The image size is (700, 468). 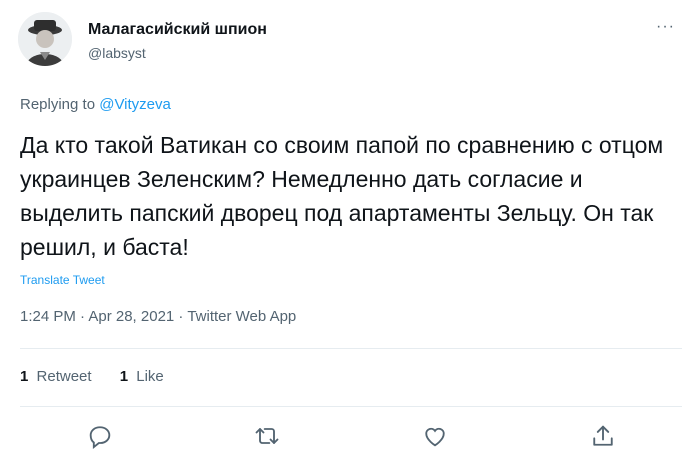 What do you see at coordinates (177, 53) in the screenshot?
I see `user-handle: @labsyst` at bounding box center [177, 53].